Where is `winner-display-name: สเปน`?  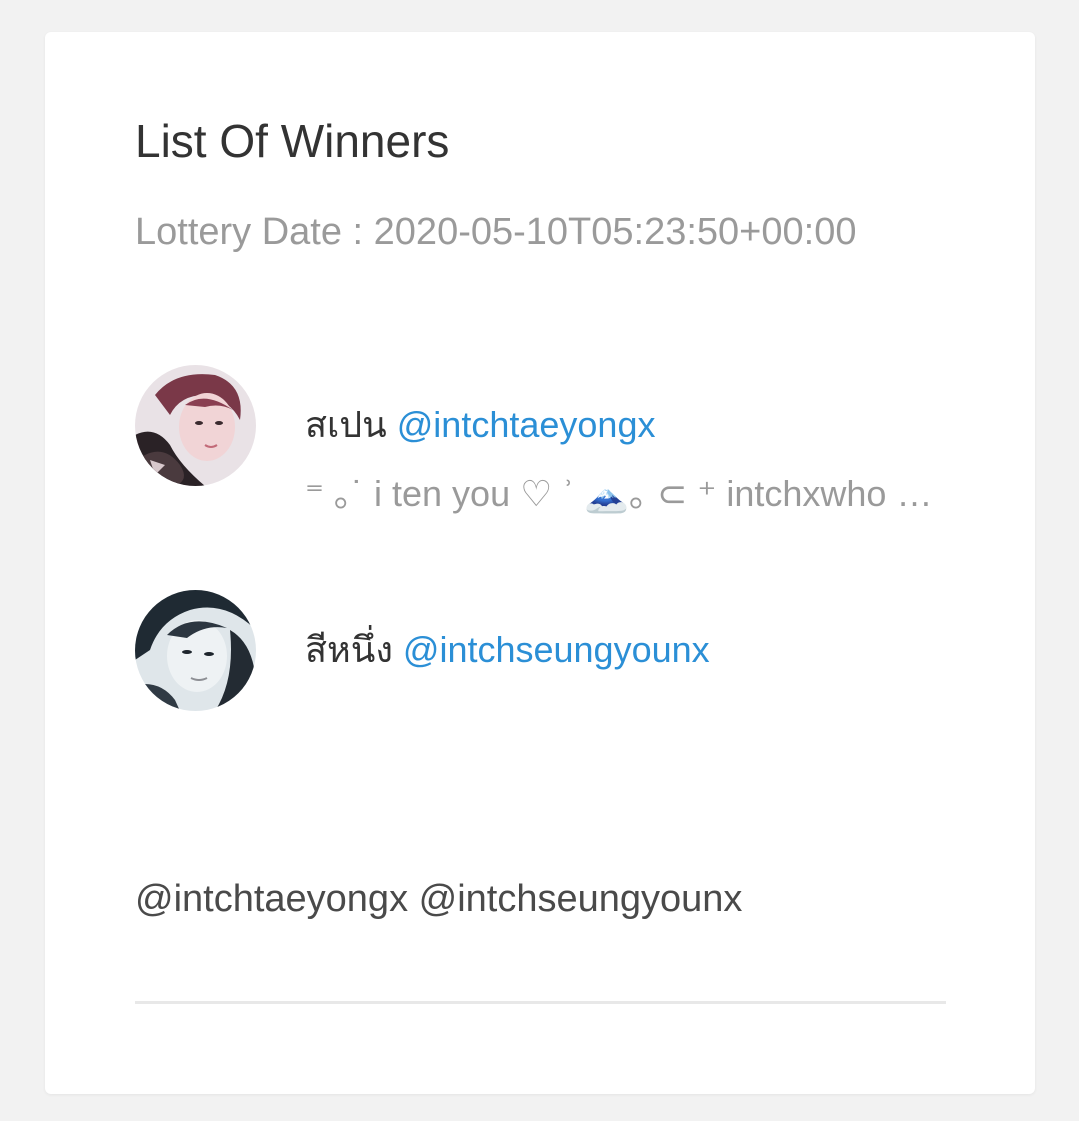
winner-display-name: สเปน is located at coordinates (346, 424).